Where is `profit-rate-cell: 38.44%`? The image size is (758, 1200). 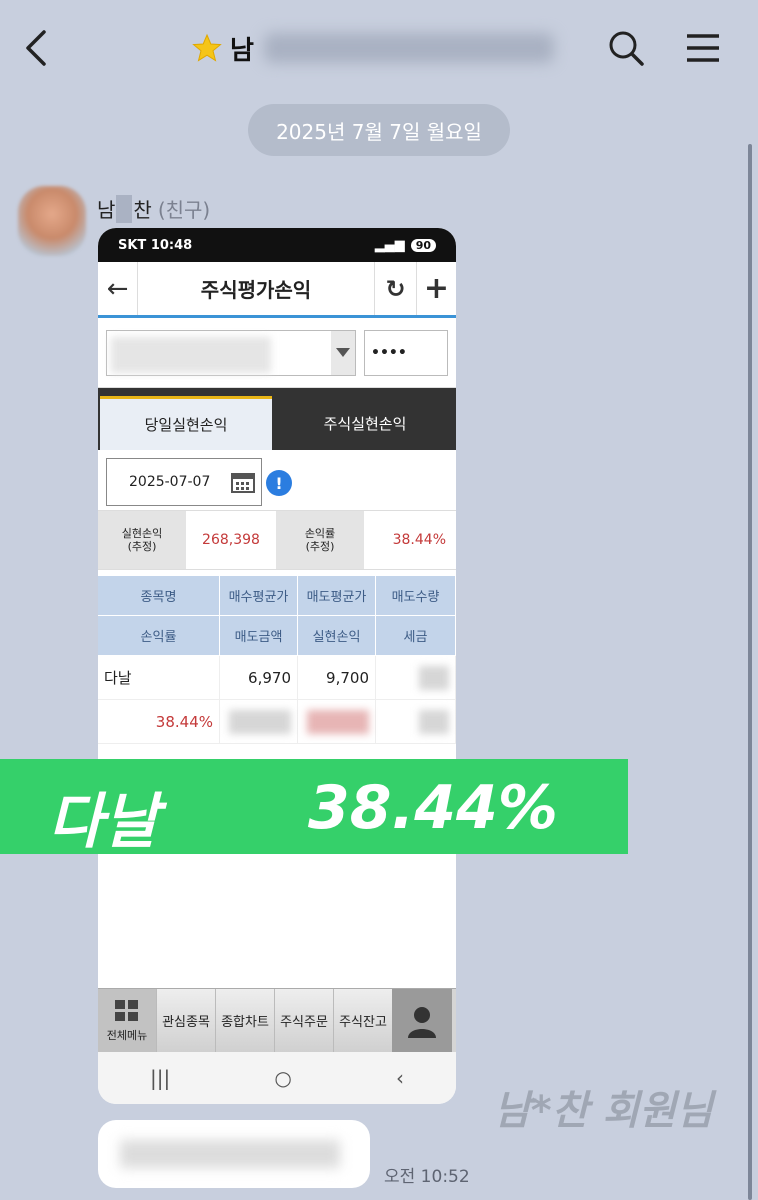 profit-rate-cell: 38.44% is located at coordinates (159, 721).